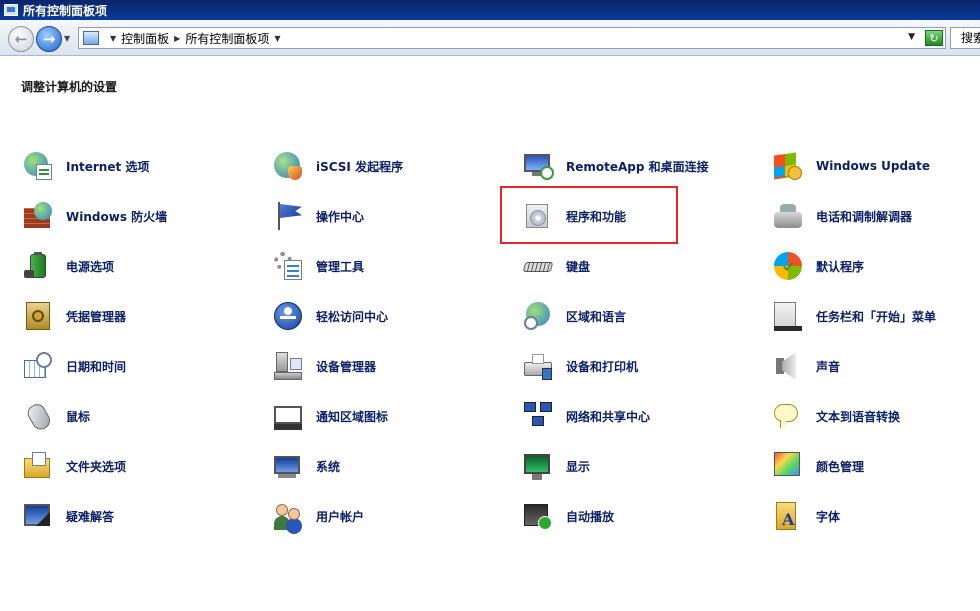 The width and height of the screenshot is (980, 611). I want to click on control-panel-item-label: 任务栏和「开始」菜单, so click(876, 316).